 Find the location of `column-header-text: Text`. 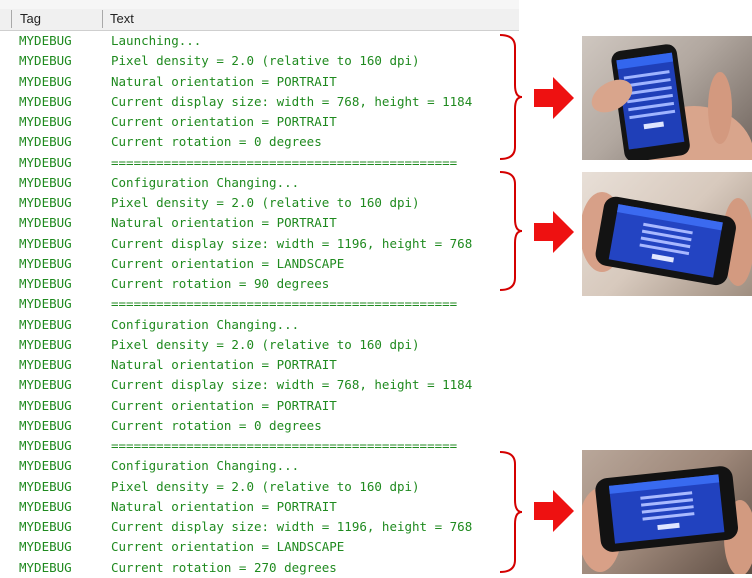

column-header-text: Text is located at coordinates (122, 18).